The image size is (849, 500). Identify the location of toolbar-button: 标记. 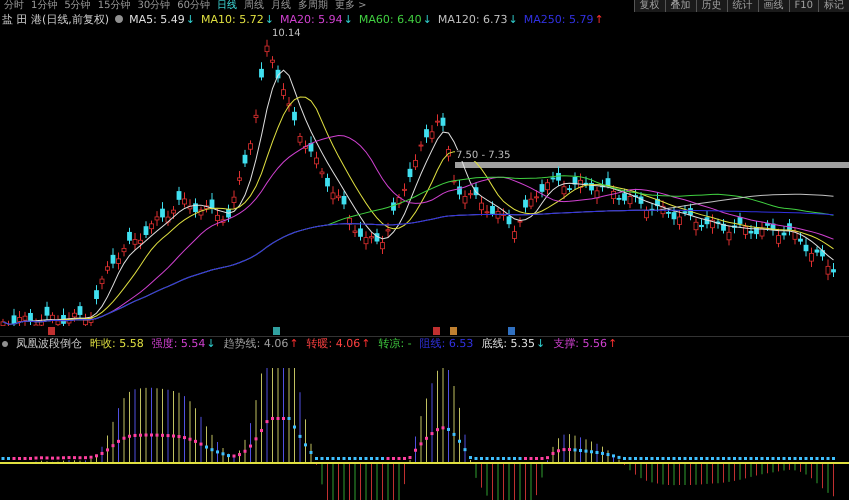
(833, 6).